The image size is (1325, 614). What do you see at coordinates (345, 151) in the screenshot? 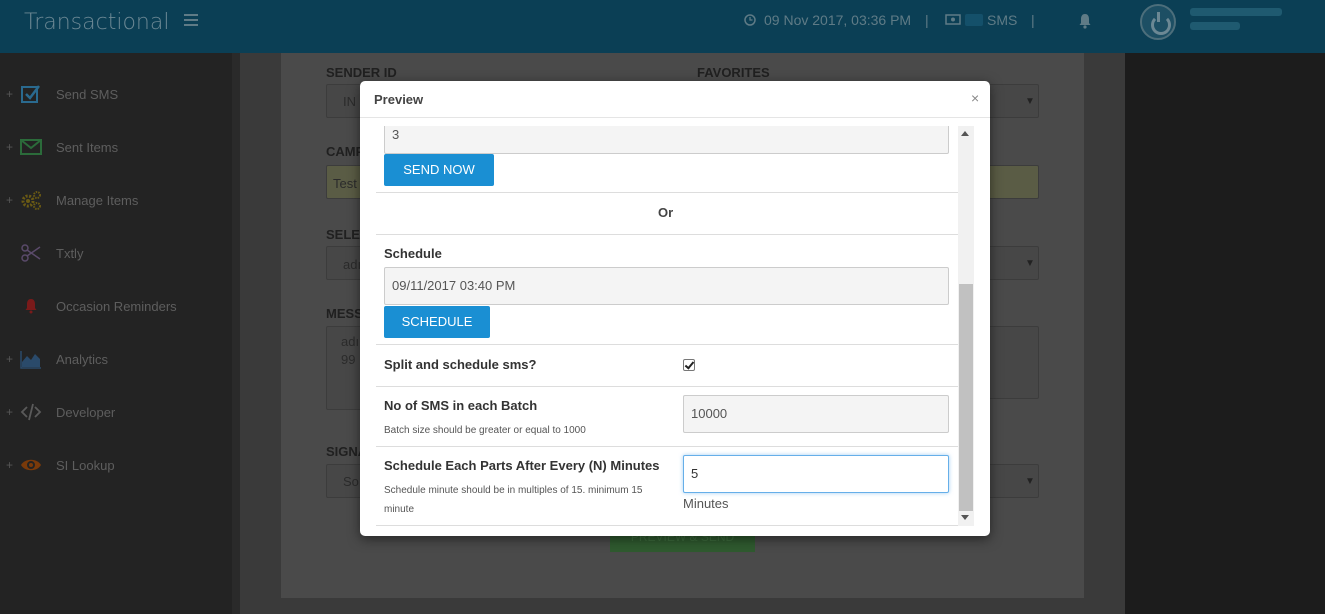
I see `campaign-label: CAMP` at bounding box center [345, 151].